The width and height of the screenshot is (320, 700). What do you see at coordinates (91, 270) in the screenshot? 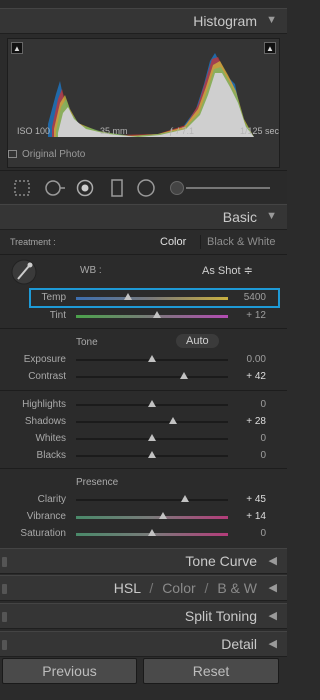
I see `wb-label: WB :` at bounding box center [91, 270].